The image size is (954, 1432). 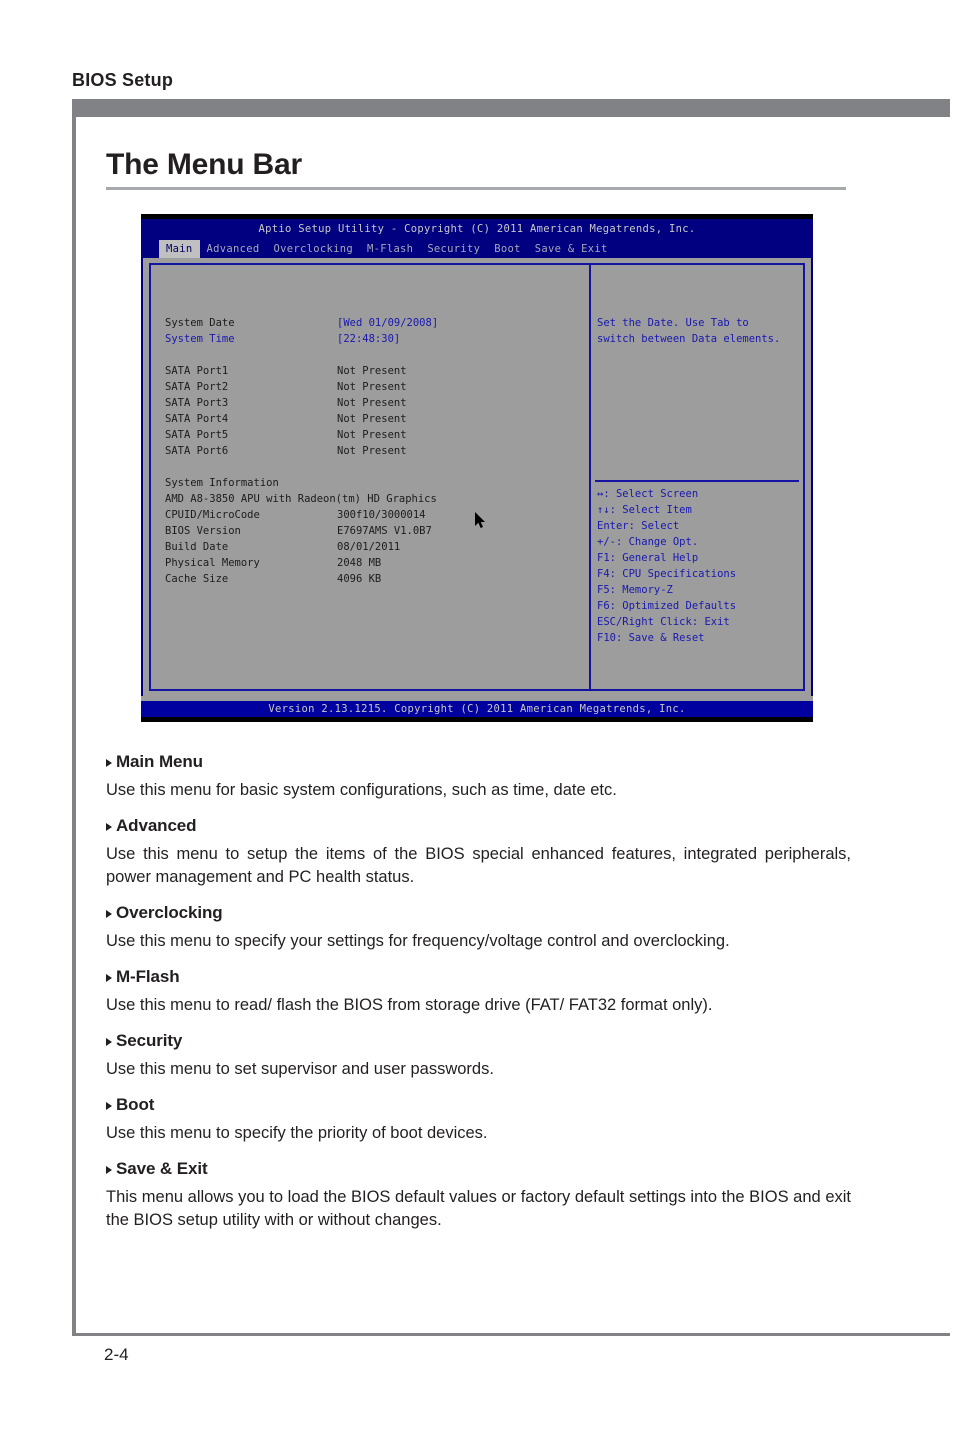 What do you see at coordinates (387, 323) in the screenshot?
I see `bios-setting-value: [Wed 01/09/2008]` at bounding box center [387, 323].